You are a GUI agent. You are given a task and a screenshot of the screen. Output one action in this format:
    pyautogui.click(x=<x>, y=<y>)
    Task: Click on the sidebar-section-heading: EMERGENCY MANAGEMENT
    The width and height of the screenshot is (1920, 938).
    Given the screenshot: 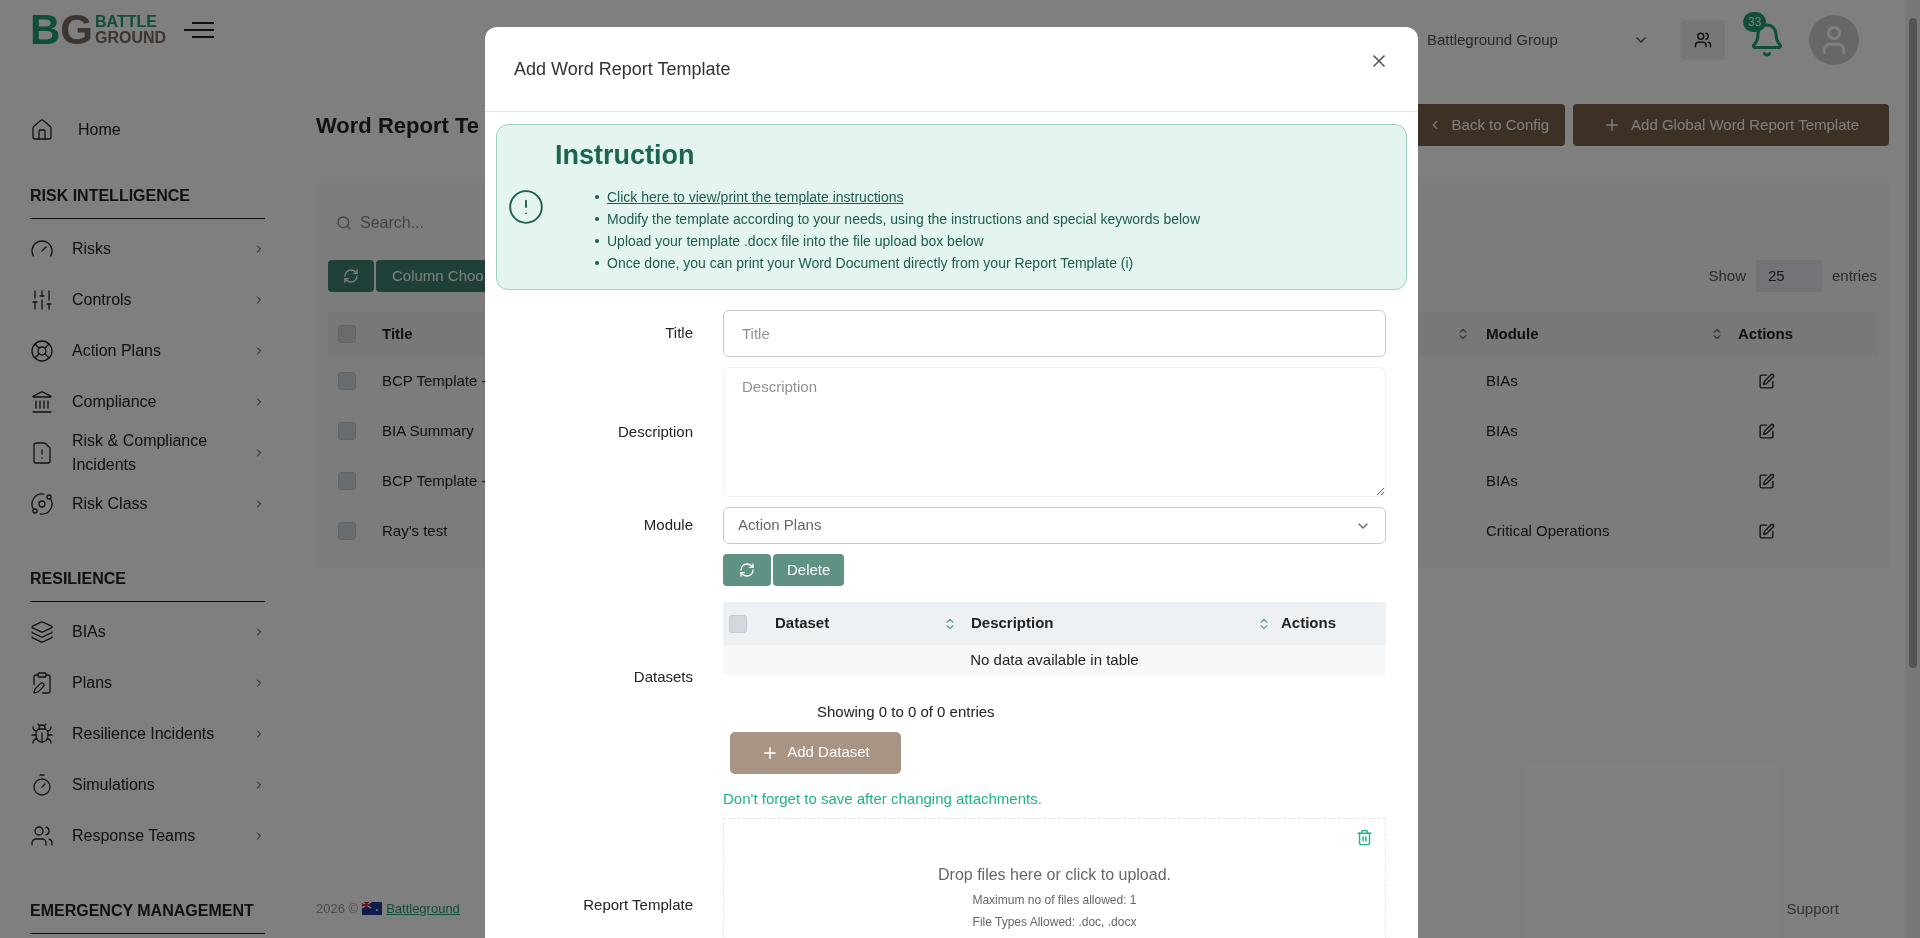 What is the action you would take?
    pyautogui.click(x=147, y=916)
    